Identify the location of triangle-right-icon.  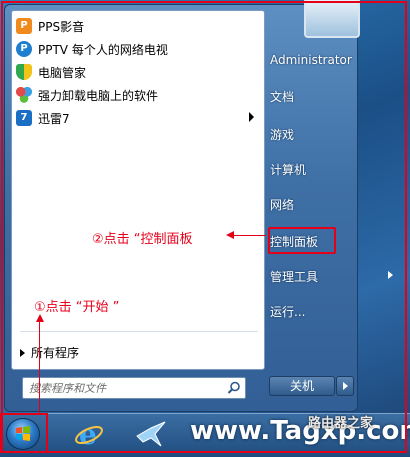
(22, 352).